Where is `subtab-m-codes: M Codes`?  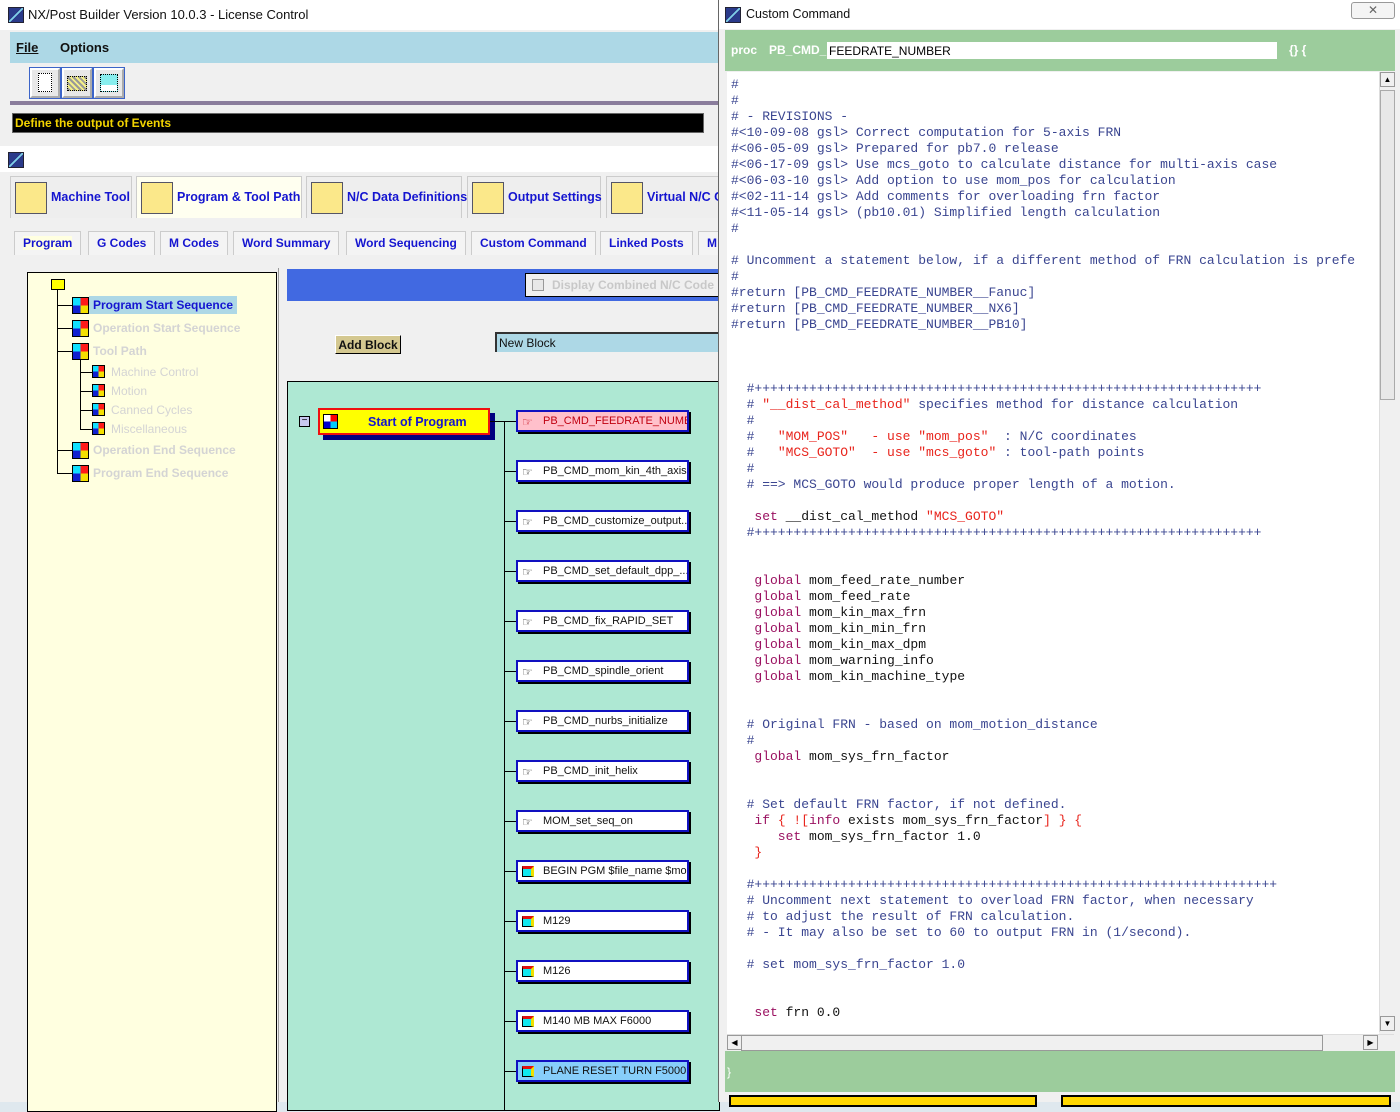
subtab-m-codes: M Codes is located at coordinates (194, 243).